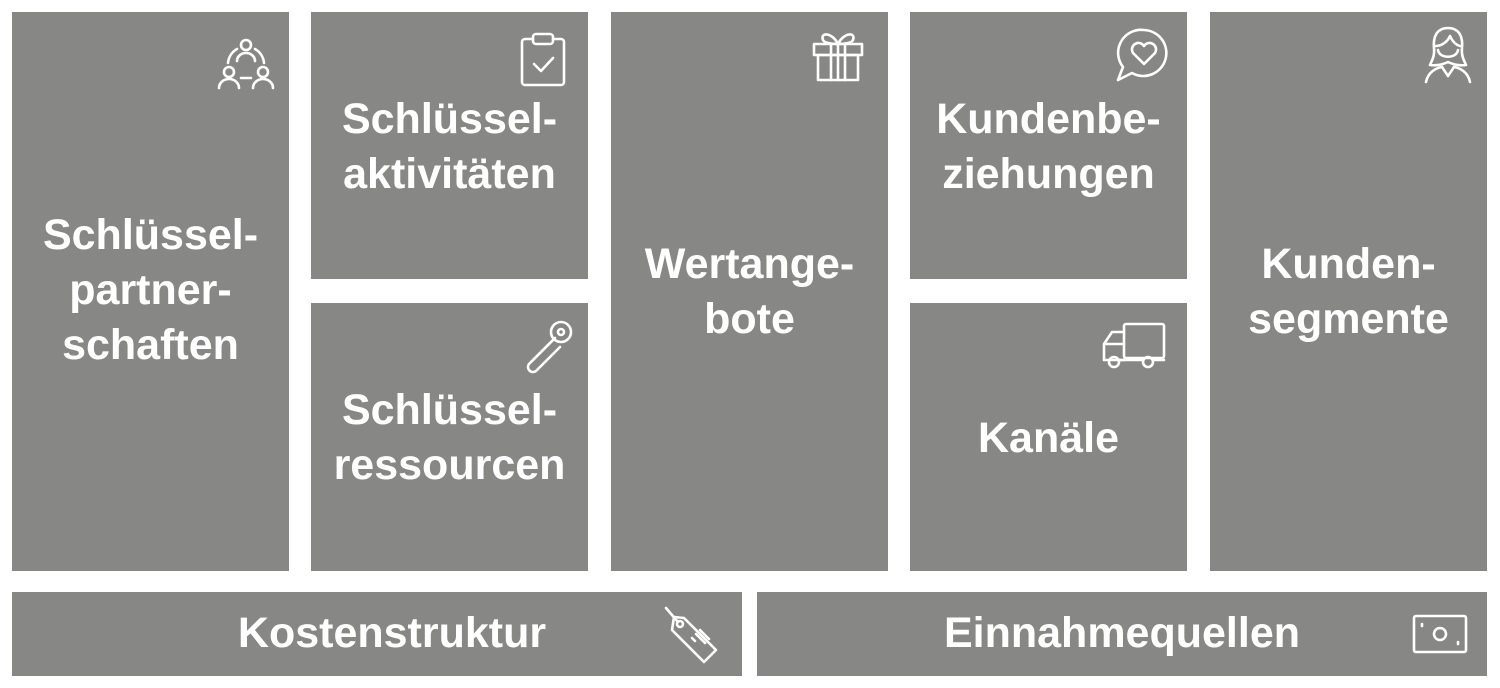 The width and height of the screenshot is (1500, 688). I want to click on block-customer-relationships-label: Kundenbe- ziehungen, so click(1048, 146).